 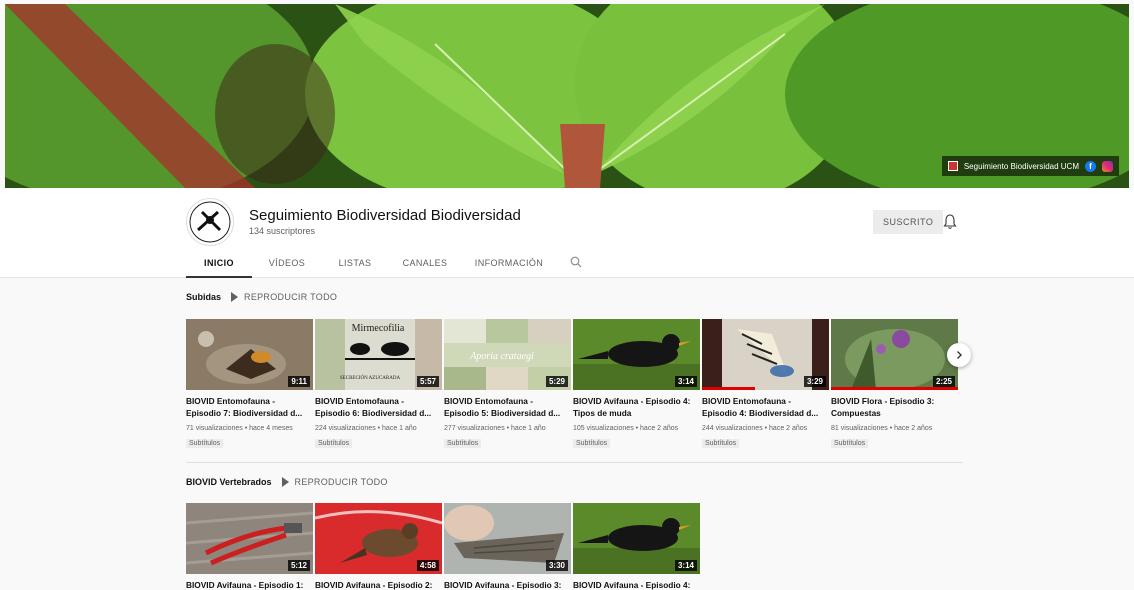 I want to click on thumb-overlay-title: Aporia crataegi, so click(x=501, y=356).